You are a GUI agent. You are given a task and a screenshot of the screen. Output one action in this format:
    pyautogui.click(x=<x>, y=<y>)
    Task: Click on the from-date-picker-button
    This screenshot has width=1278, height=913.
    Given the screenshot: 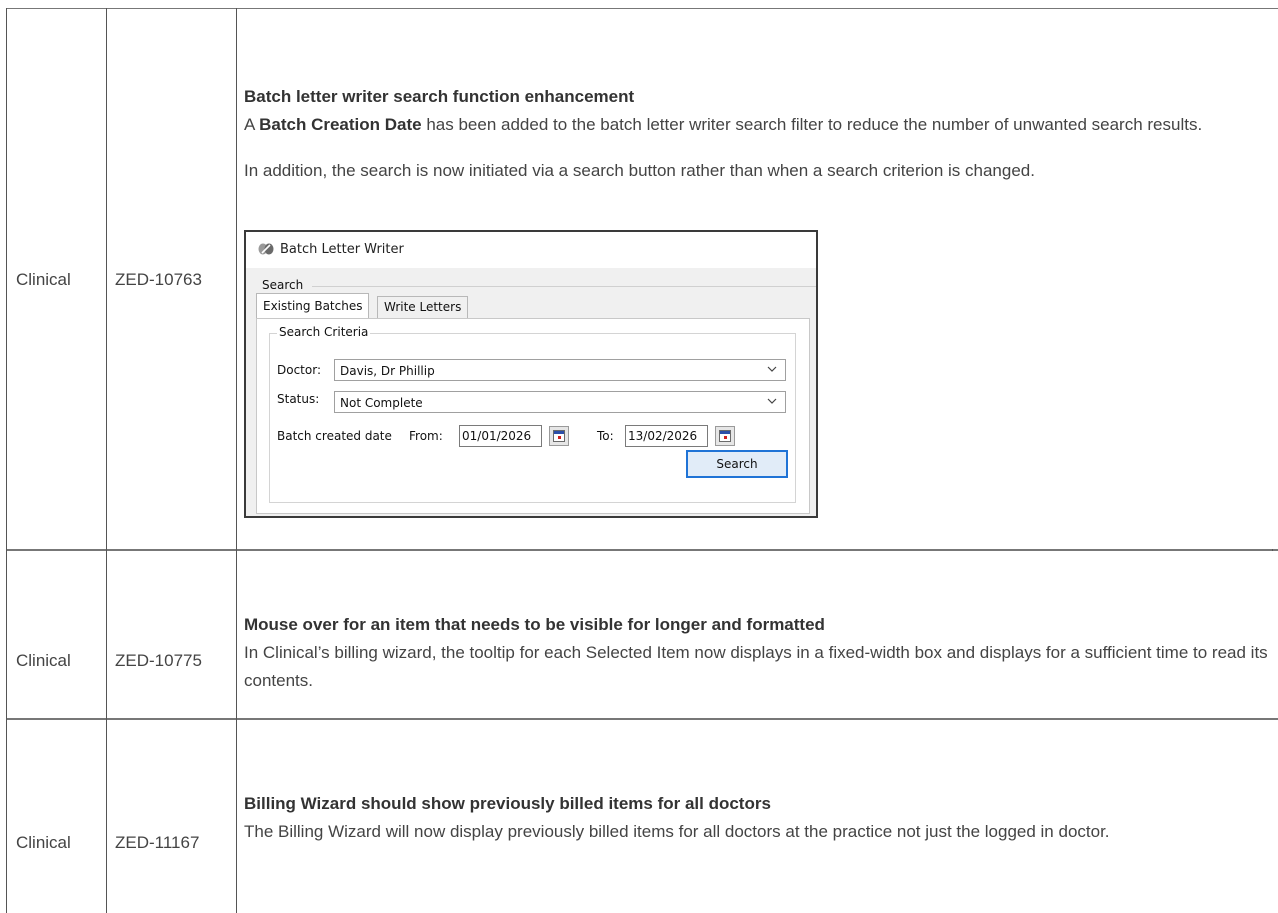 What is the action you would take?
    pyautogui.click(x=559, y=436)
    